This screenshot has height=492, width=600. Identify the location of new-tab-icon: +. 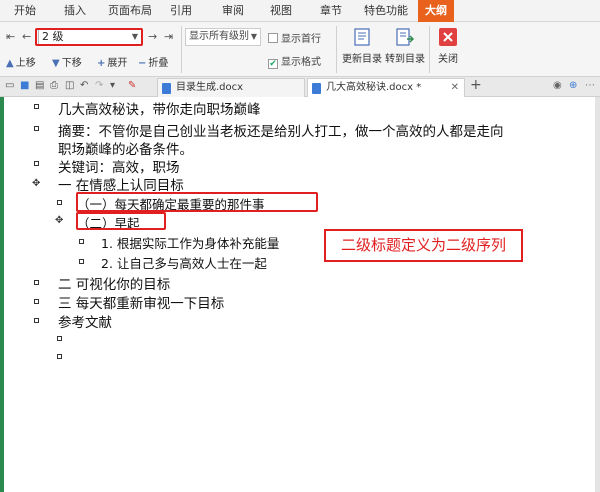
(476, 85).